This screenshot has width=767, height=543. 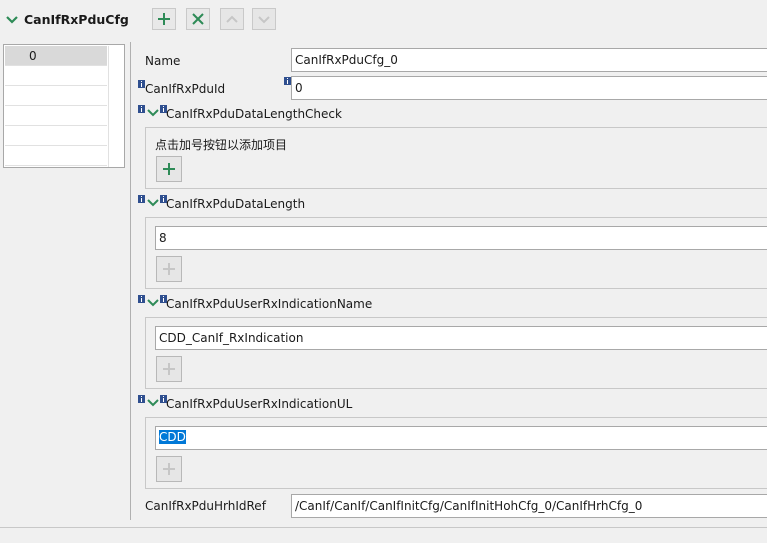 What do you see at coordinates (461, 338) in the screenshot?
I see `user-name-field: CDD_CanIf_RxIndication` at bounding box center [461, 338].